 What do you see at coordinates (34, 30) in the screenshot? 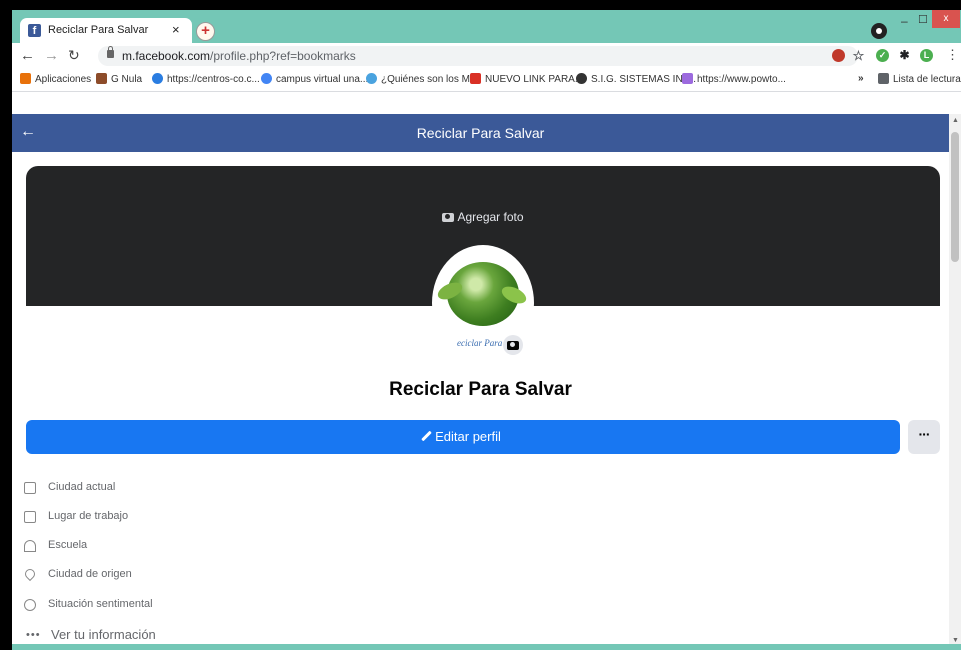
I see `facebook-icon: f` at bounding box center [34, 30].